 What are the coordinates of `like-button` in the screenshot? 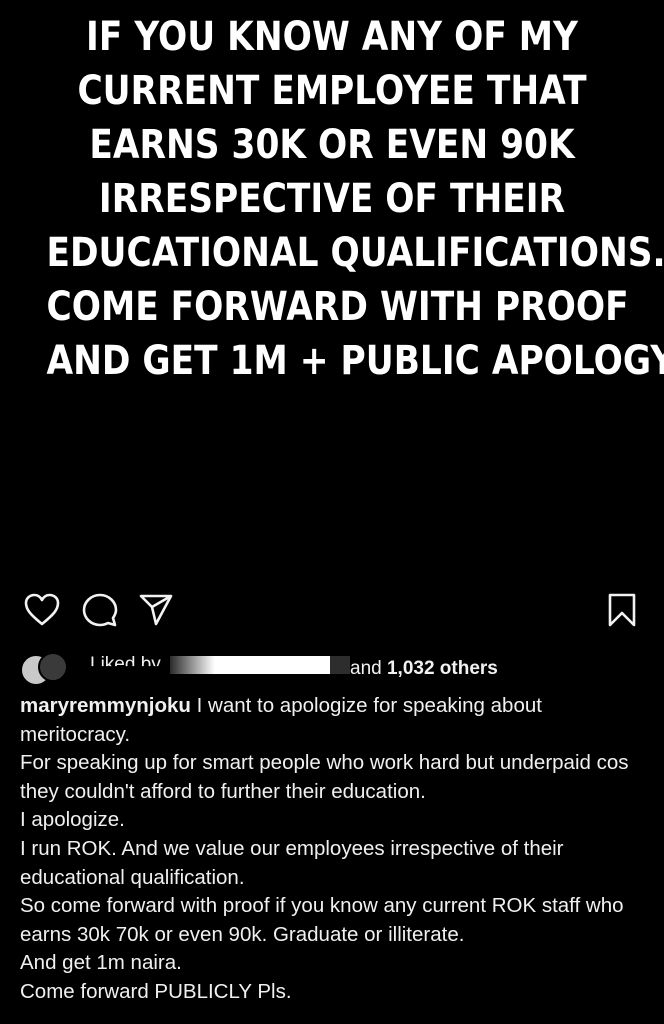 It's located at (42, 610).